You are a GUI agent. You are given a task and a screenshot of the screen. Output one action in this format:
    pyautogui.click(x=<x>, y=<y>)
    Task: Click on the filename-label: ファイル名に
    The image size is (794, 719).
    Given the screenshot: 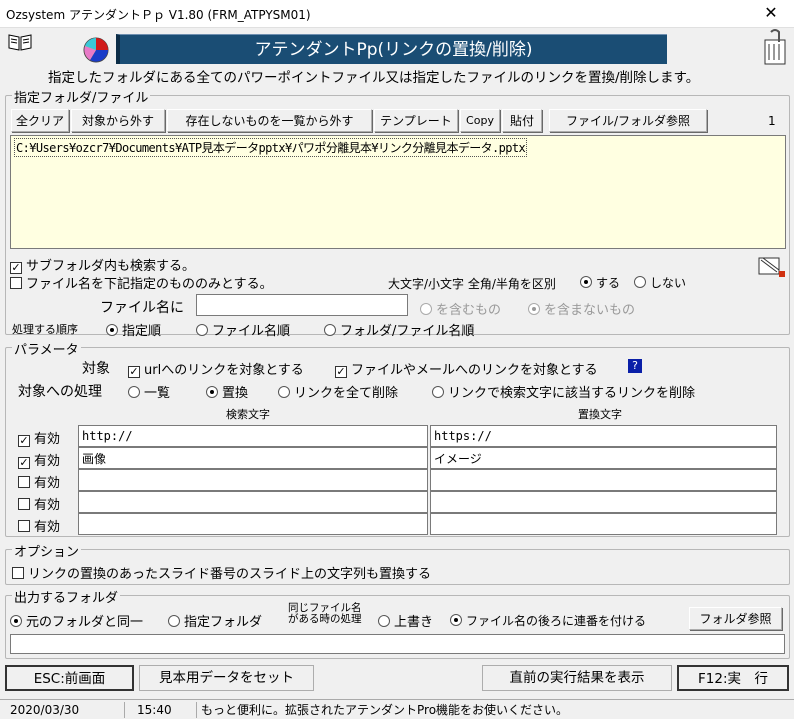 What is the action you would take?
    pyautogui.click(x=142, y=308)
    